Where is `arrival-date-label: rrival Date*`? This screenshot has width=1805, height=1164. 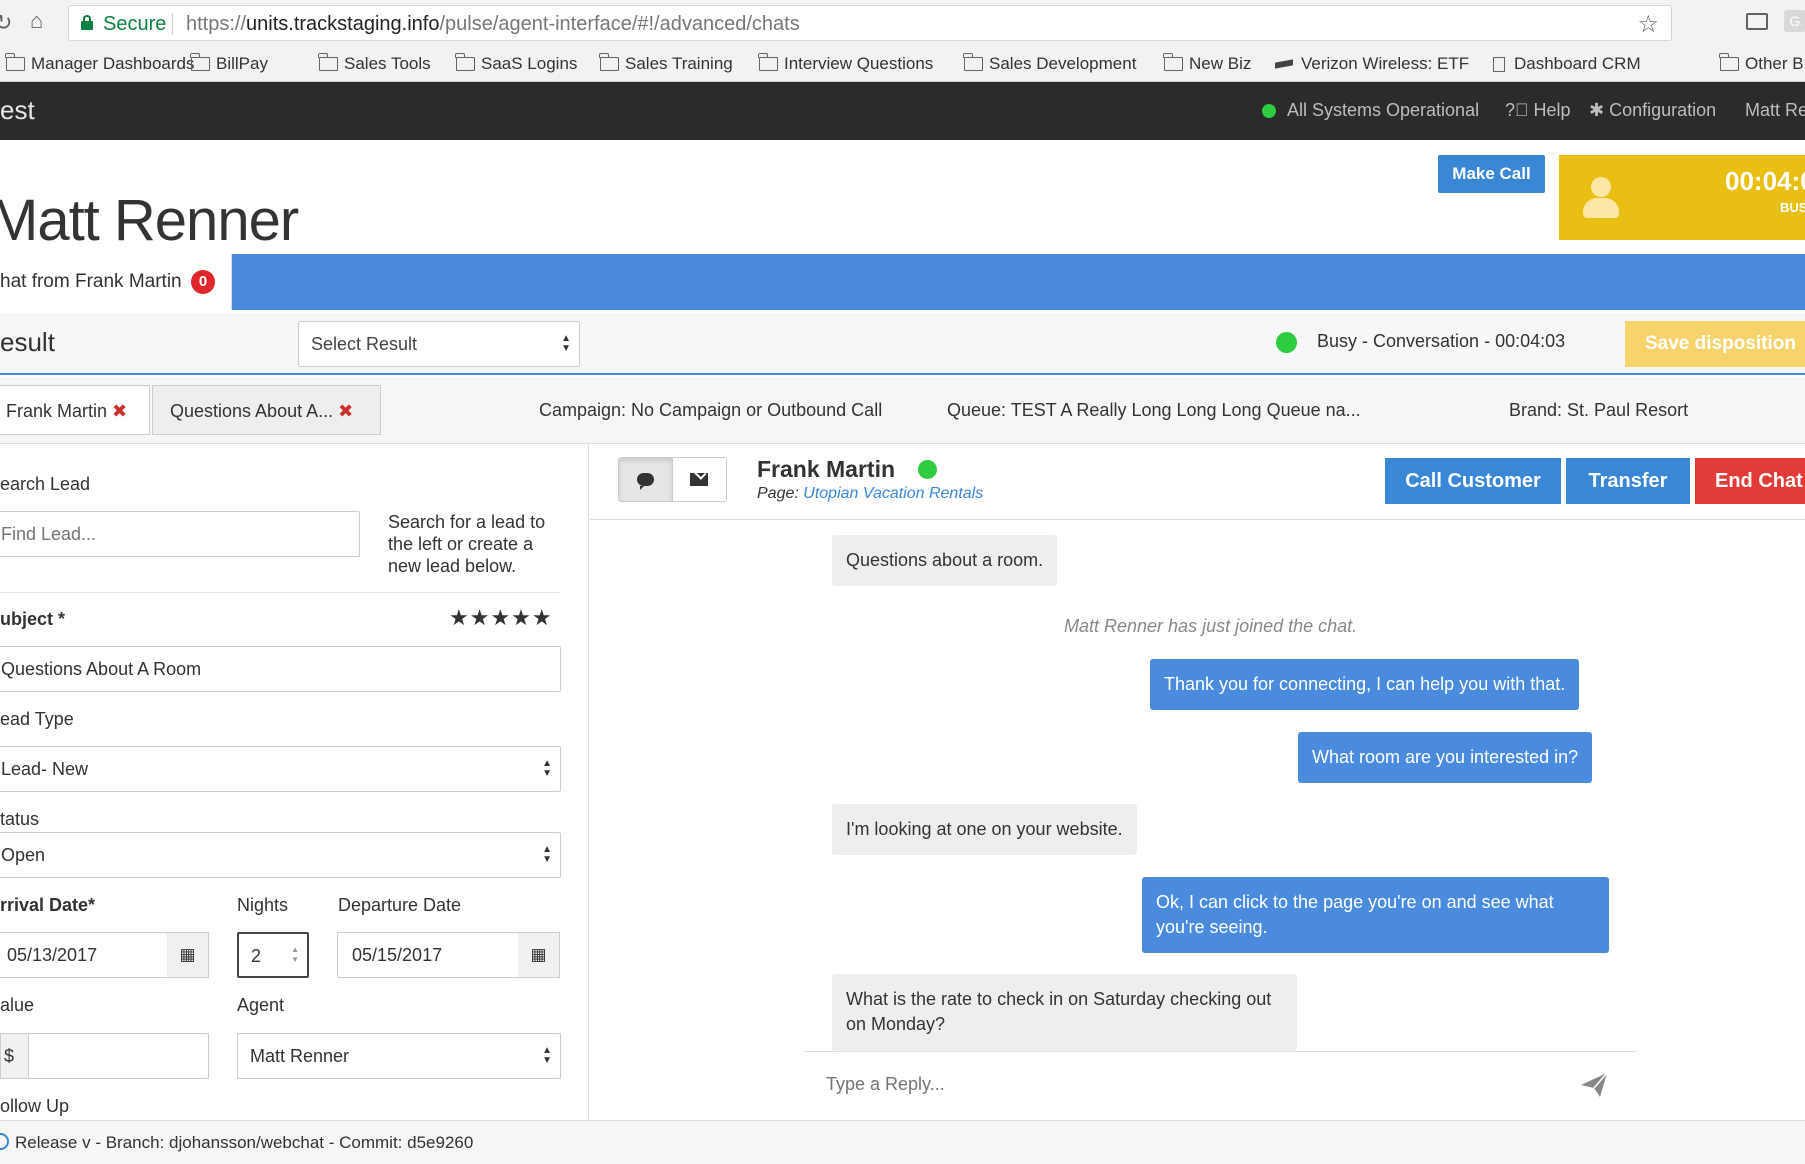
arrival-date-label: rrival Date* is located at coordinates (48, 905).